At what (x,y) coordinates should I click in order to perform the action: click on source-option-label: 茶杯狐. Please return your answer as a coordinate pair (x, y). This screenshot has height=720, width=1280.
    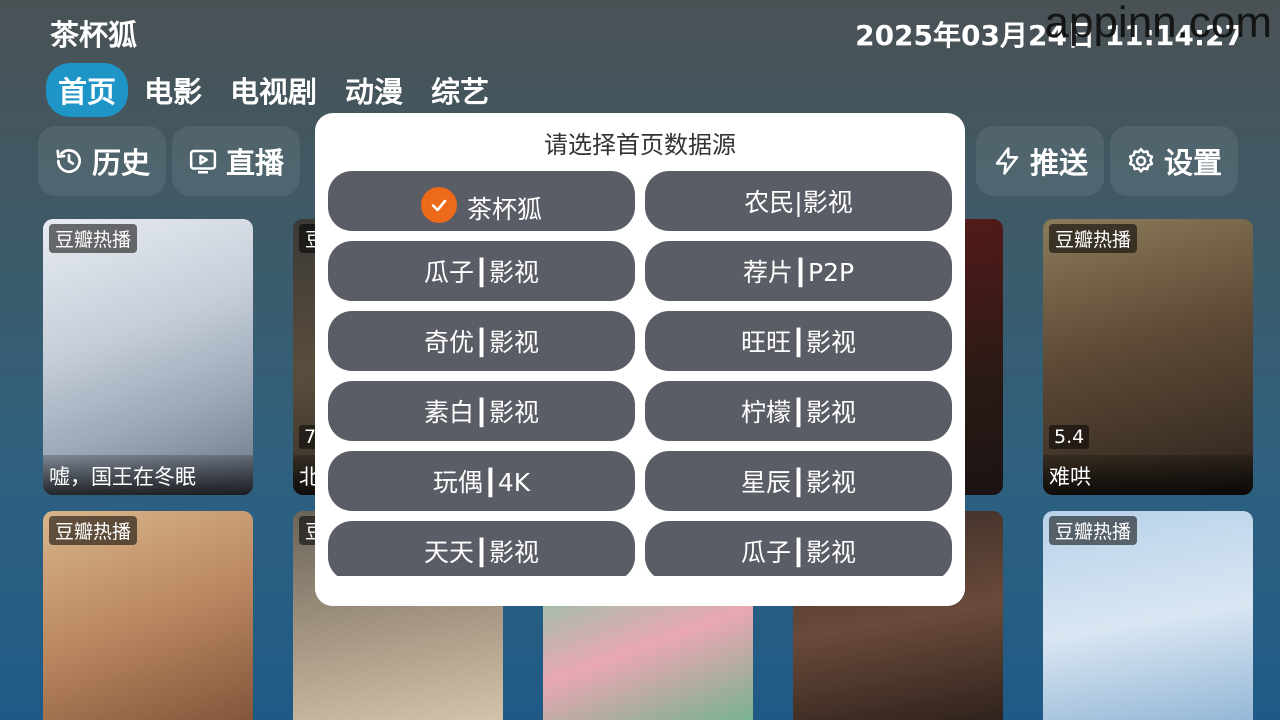
    Looking at the image, I should click on (504, 209).